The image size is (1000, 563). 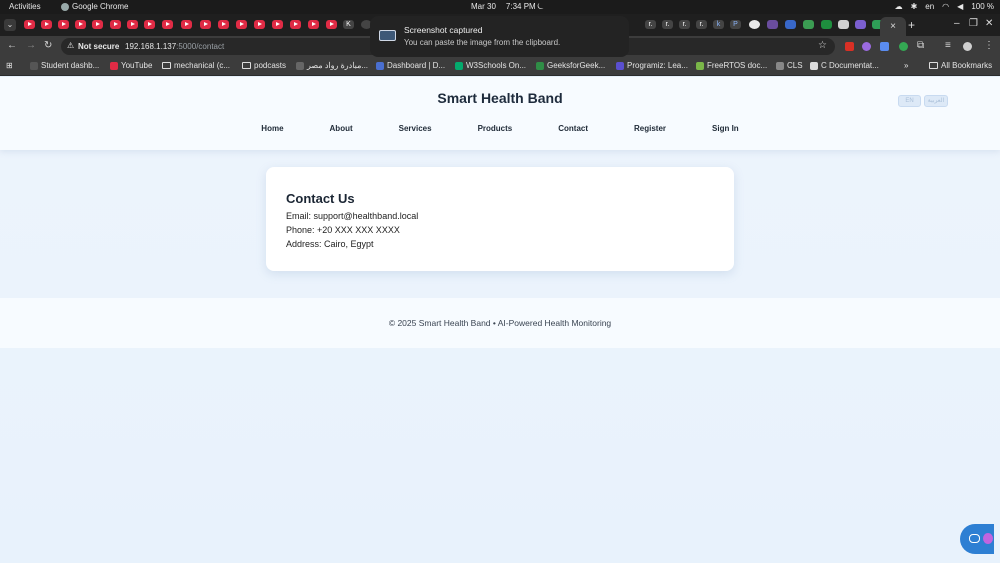 I want to click on bookmark-folder-podcasts: podcasts, so click(x=264, y=65).